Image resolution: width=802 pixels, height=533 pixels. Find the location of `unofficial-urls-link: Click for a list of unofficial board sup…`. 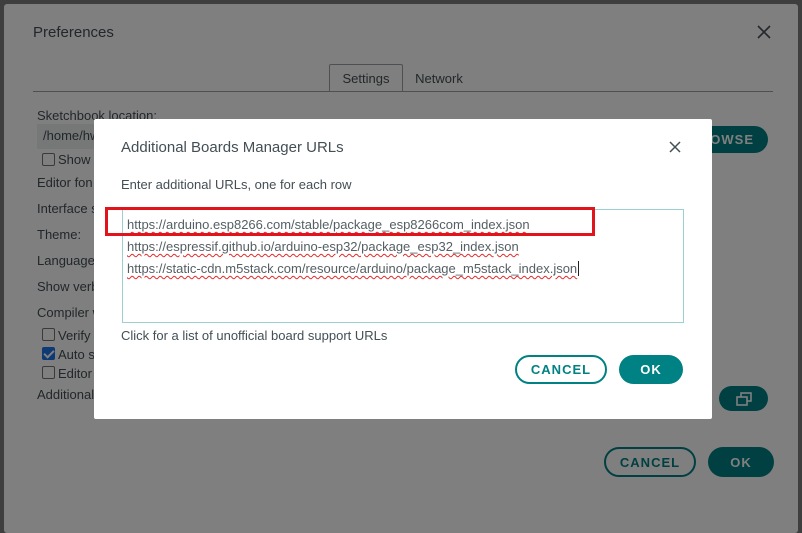

unofficial-urls-link: Click for a list of unofficial board sup… is located at coordinates (254, 335).